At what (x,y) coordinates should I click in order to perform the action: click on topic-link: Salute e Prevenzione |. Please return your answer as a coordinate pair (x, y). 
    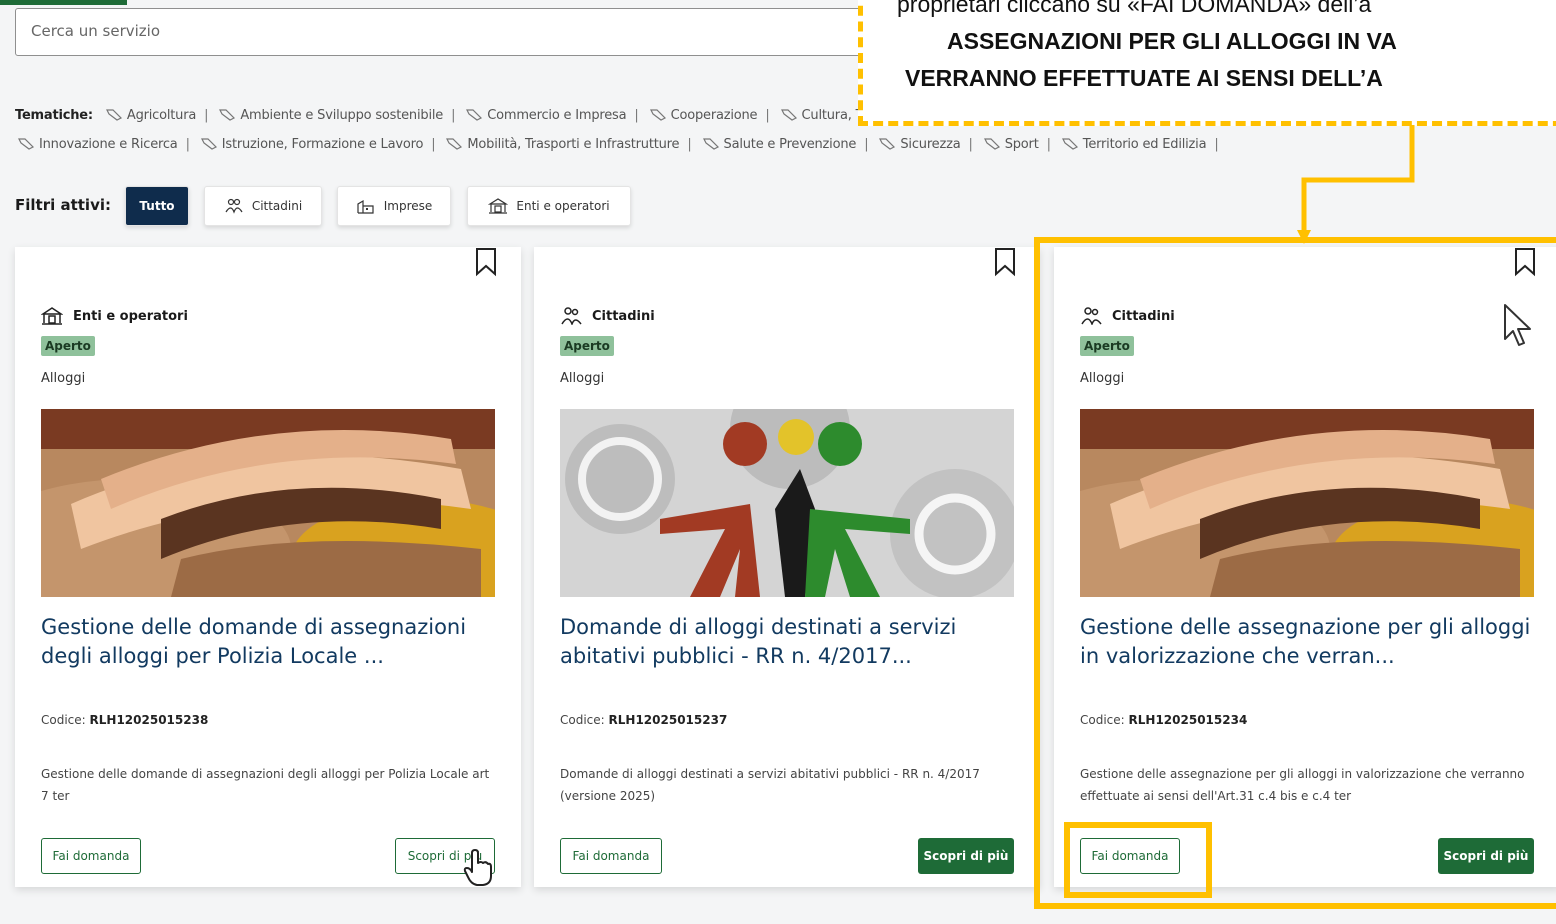
    Looking at the image, I should click on (788, 144).